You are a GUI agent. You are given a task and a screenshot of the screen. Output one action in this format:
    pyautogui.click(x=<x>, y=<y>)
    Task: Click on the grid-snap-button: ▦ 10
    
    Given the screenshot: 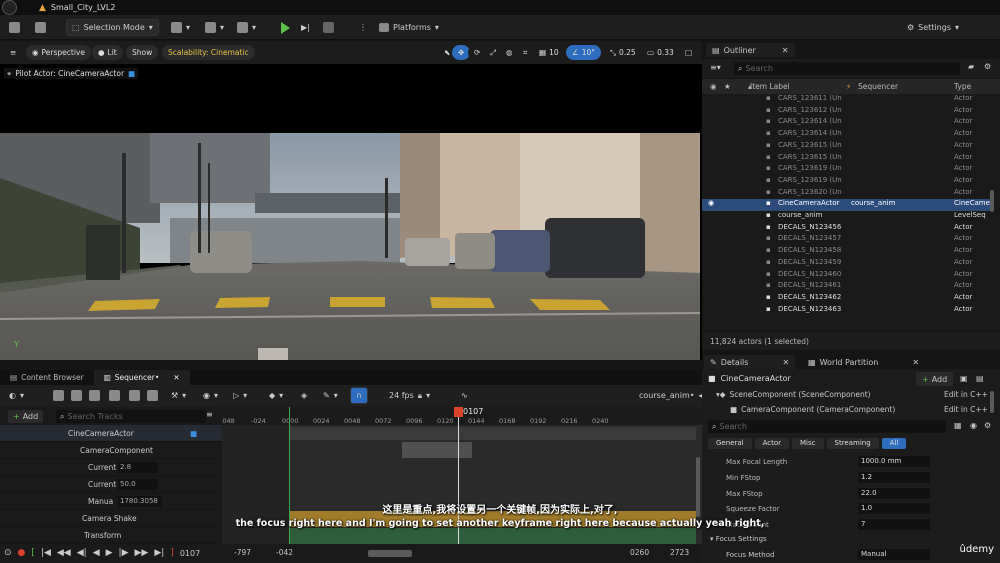 What is the action you would take?
    pyautogui.click(x=549, y=52)
    